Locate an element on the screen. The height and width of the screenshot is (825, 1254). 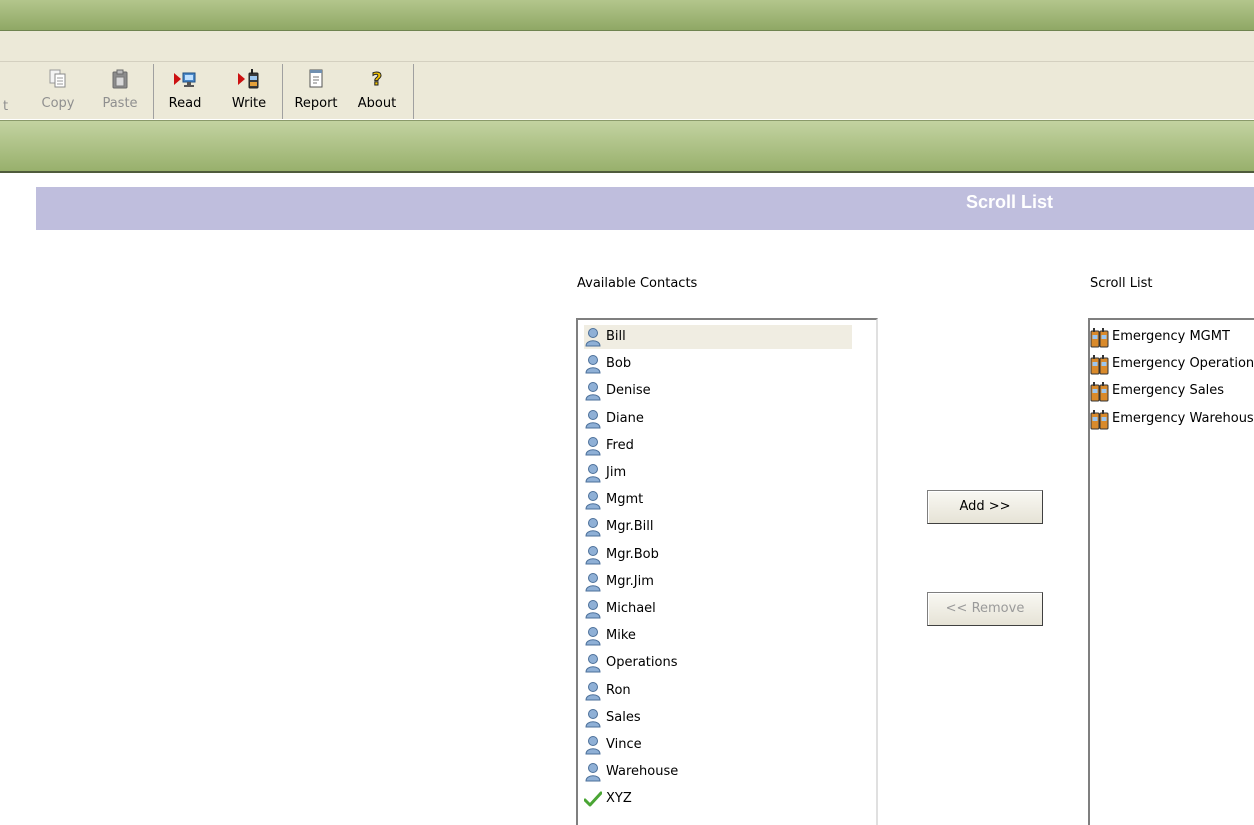
scroll-list-item: Emergency Sales is located at coordinates (1157, 391).